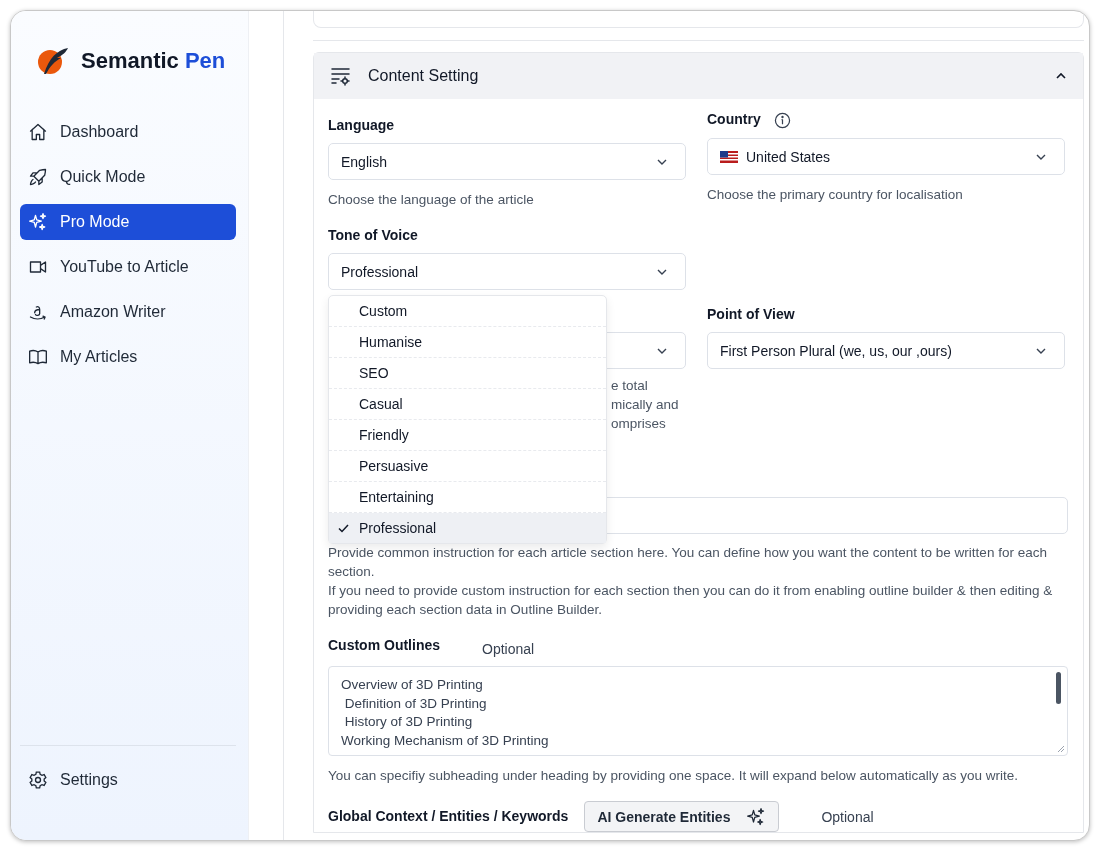 This screenshot has height=851, width=1100. I want to click on helper-text: Choose the primary country for localisation, so click(835, 195).